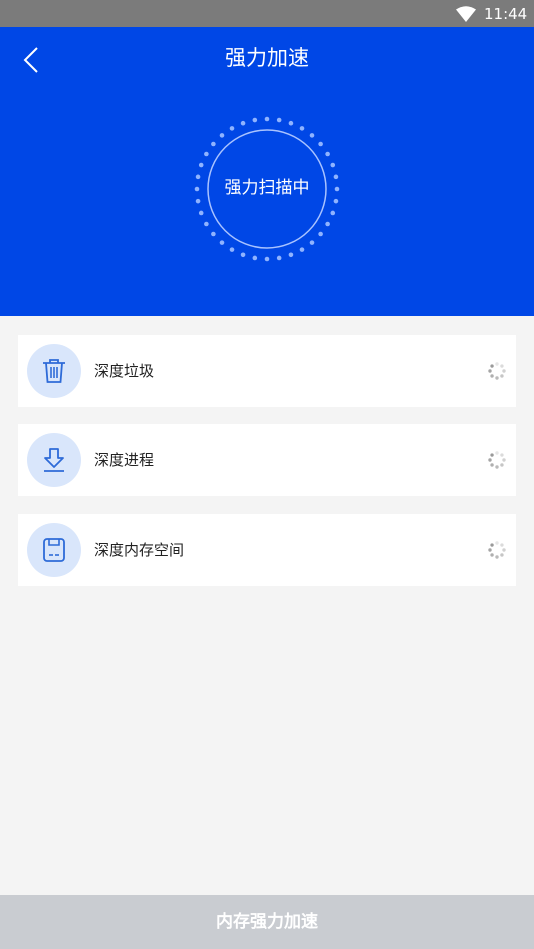  I want to click on scan-status-text: 强力扫描中, so click(267, 188).